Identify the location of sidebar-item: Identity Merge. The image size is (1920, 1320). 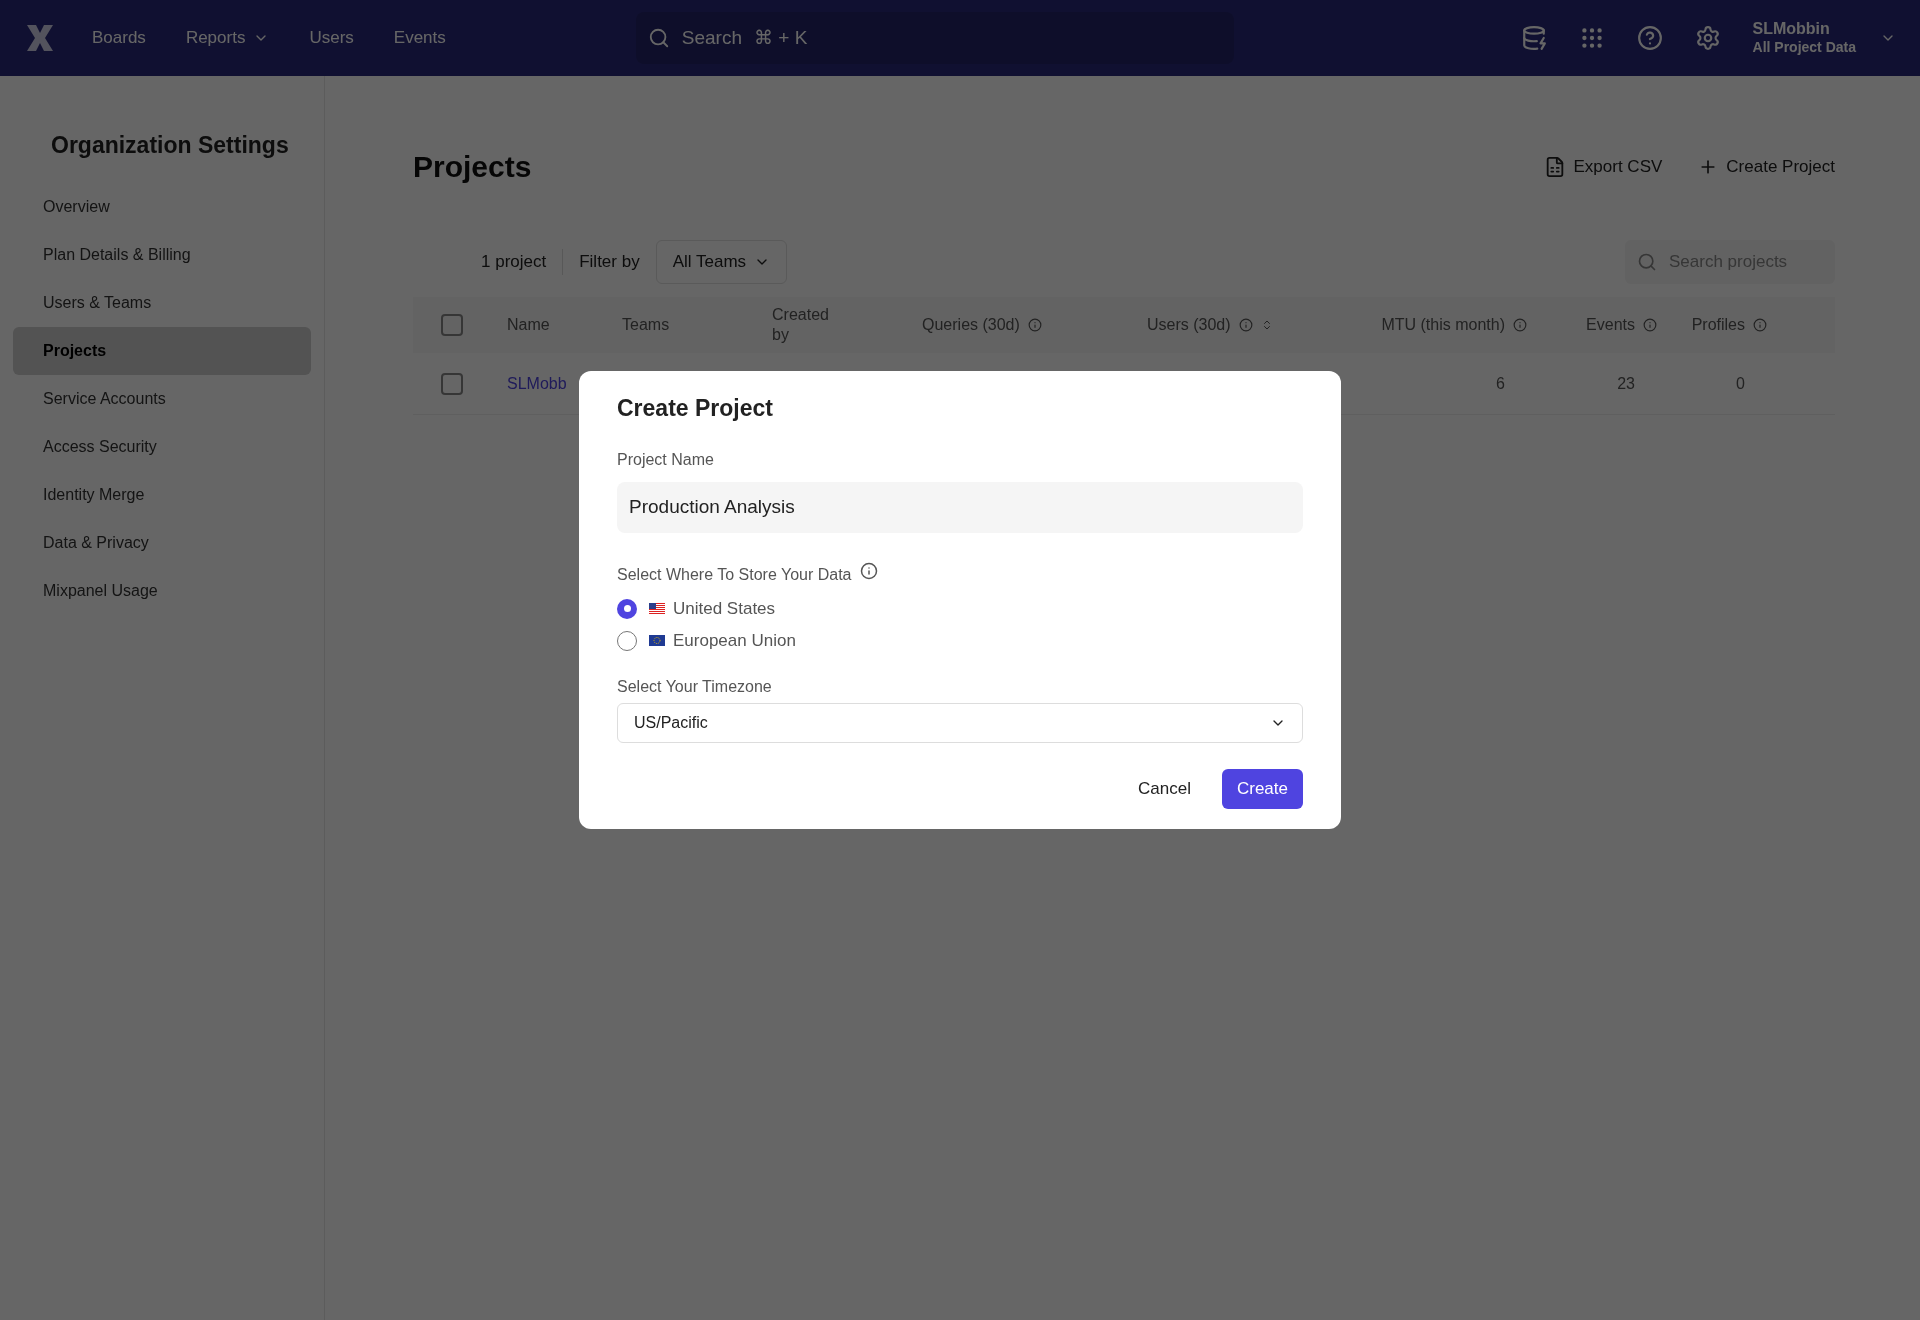
(162, 494).